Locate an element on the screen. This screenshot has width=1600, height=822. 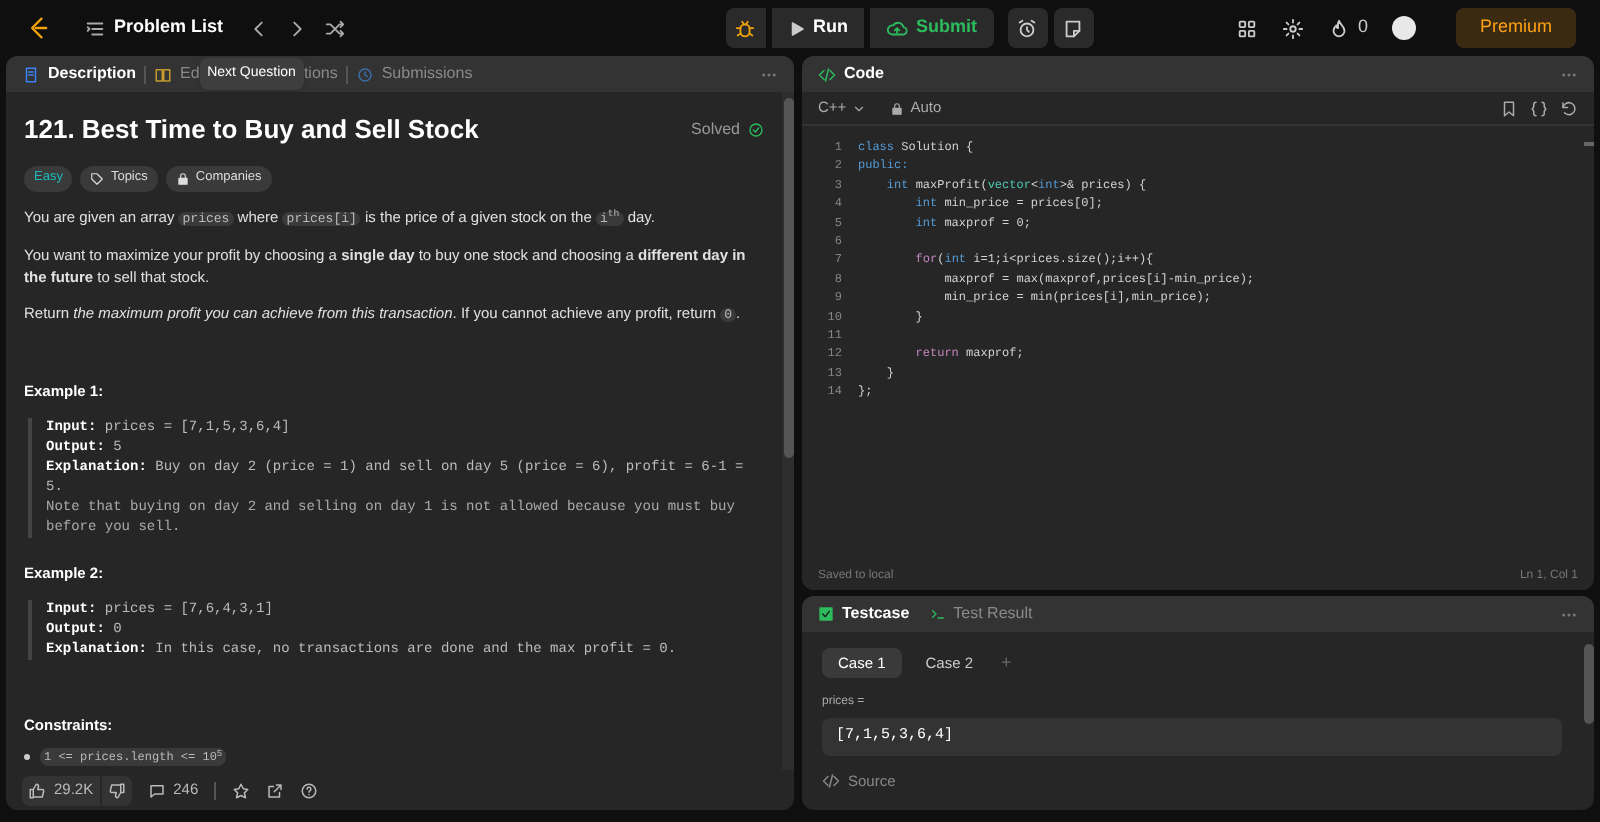
grid-icon is located at coordinates (1246, 28).